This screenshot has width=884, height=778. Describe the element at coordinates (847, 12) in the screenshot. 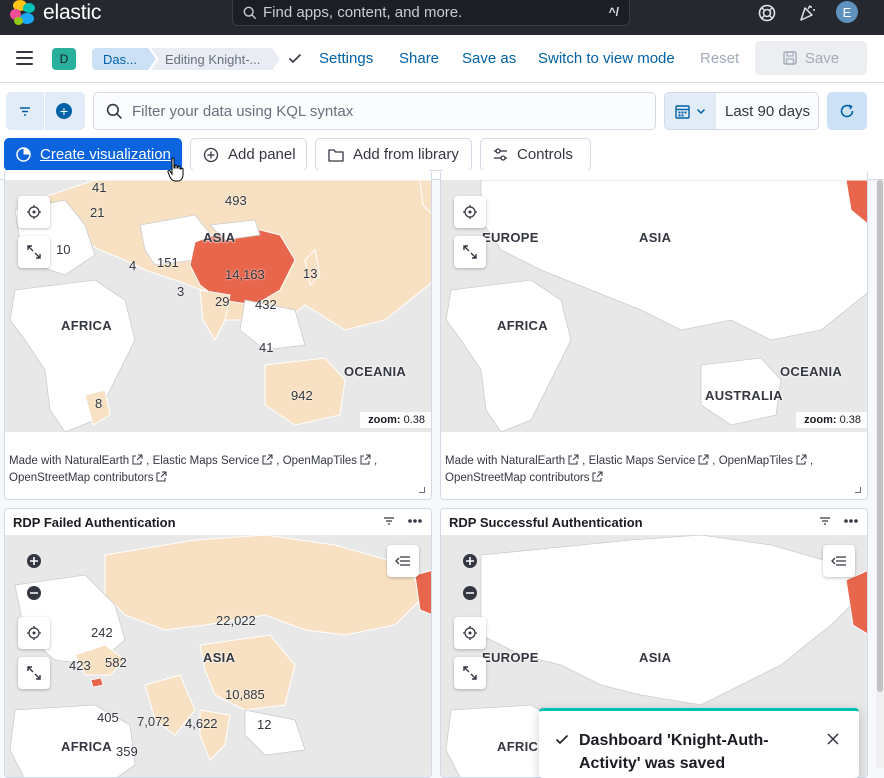

I see `user-avatar: E` at that location.